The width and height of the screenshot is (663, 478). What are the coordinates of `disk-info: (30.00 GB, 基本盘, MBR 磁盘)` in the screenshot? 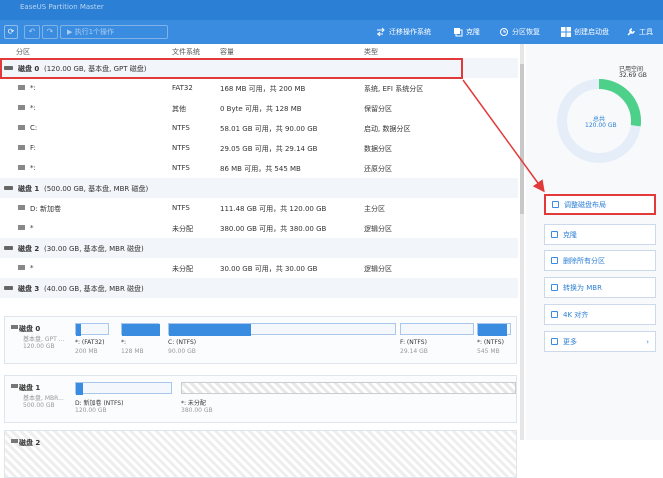 It's located at (94, 249).